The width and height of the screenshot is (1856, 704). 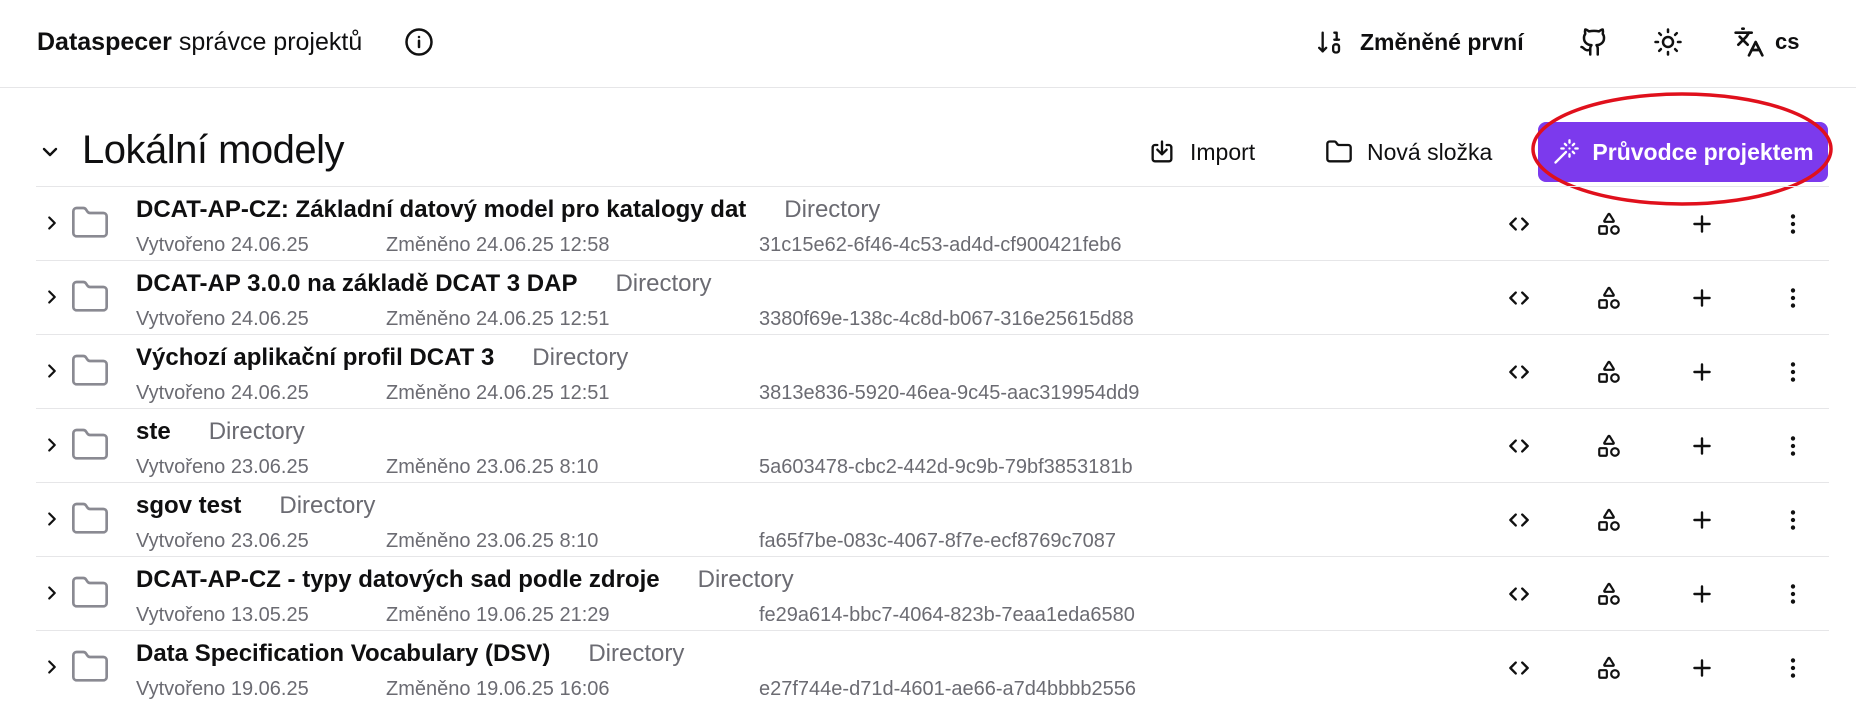 What do you see at coordinates (498, 689) in the screenshot?
I see `changed-date: Změněno 19.06.25 16:06` at bounding box center [498, 689].